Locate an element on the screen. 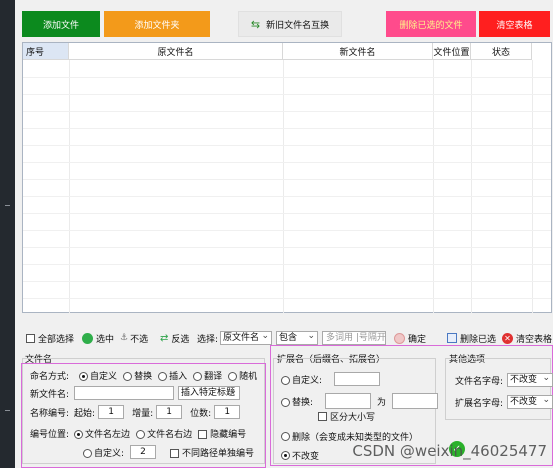 This screenshot has width=553, height=468. position-row: 编号位置: 文件名左边 文件名右边 隐藏编号 is located at coordinates (138, 433).